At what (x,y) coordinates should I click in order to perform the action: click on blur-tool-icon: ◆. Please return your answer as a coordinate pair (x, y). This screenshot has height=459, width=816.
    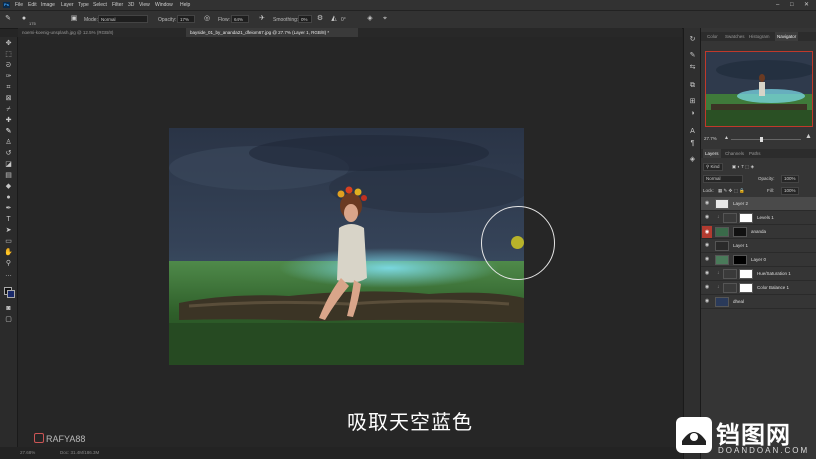
    Looking at the image, I should click on (8, 187).